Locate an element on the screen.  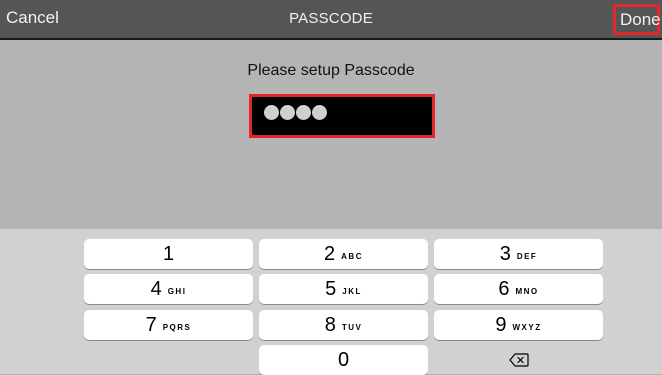
key-6: 6 MNO is located at coordinates (518, 289).